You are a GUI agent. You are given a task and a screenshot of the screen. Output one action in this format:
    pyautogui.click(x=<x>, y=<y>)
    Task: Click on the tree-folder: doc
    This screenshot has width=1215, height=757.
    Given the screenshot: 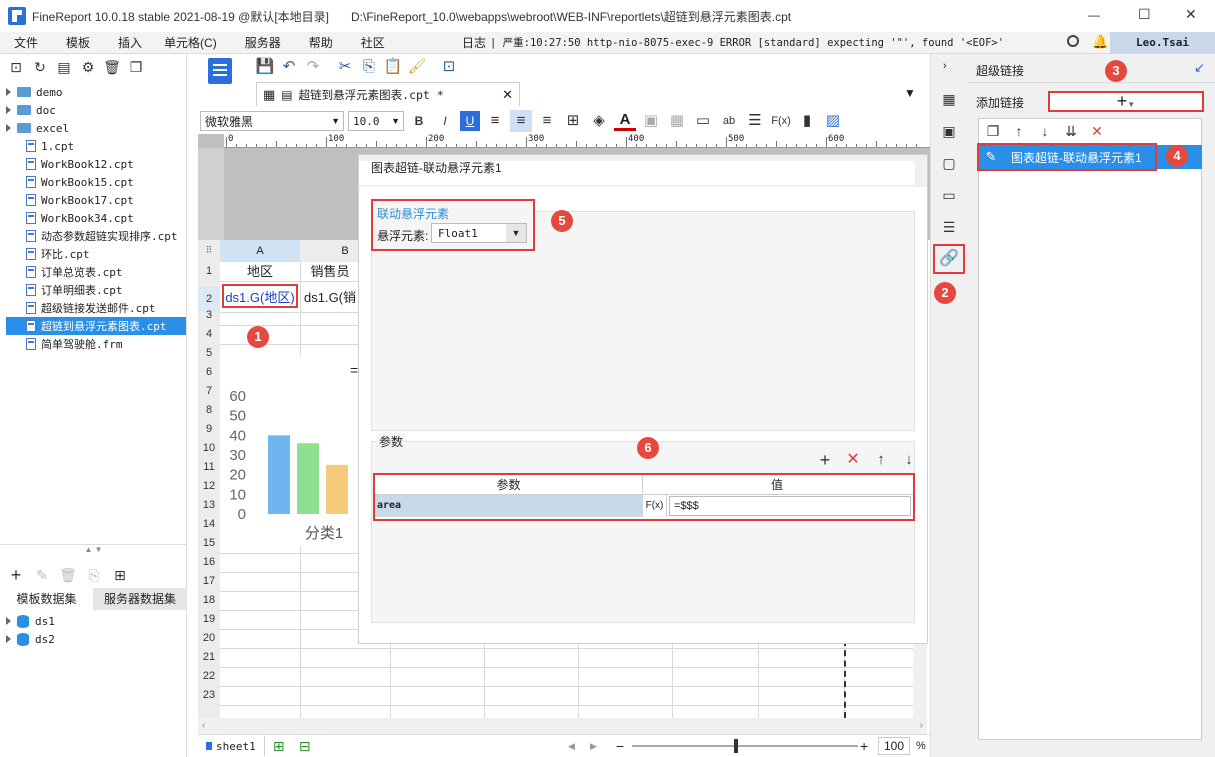 What is the action you would take?
    pyautogui.click(x=96, y=110)
    